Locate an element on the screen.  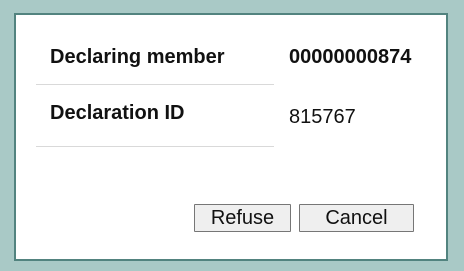
refuse-button: Refuse is located at coordinates (242, 218).